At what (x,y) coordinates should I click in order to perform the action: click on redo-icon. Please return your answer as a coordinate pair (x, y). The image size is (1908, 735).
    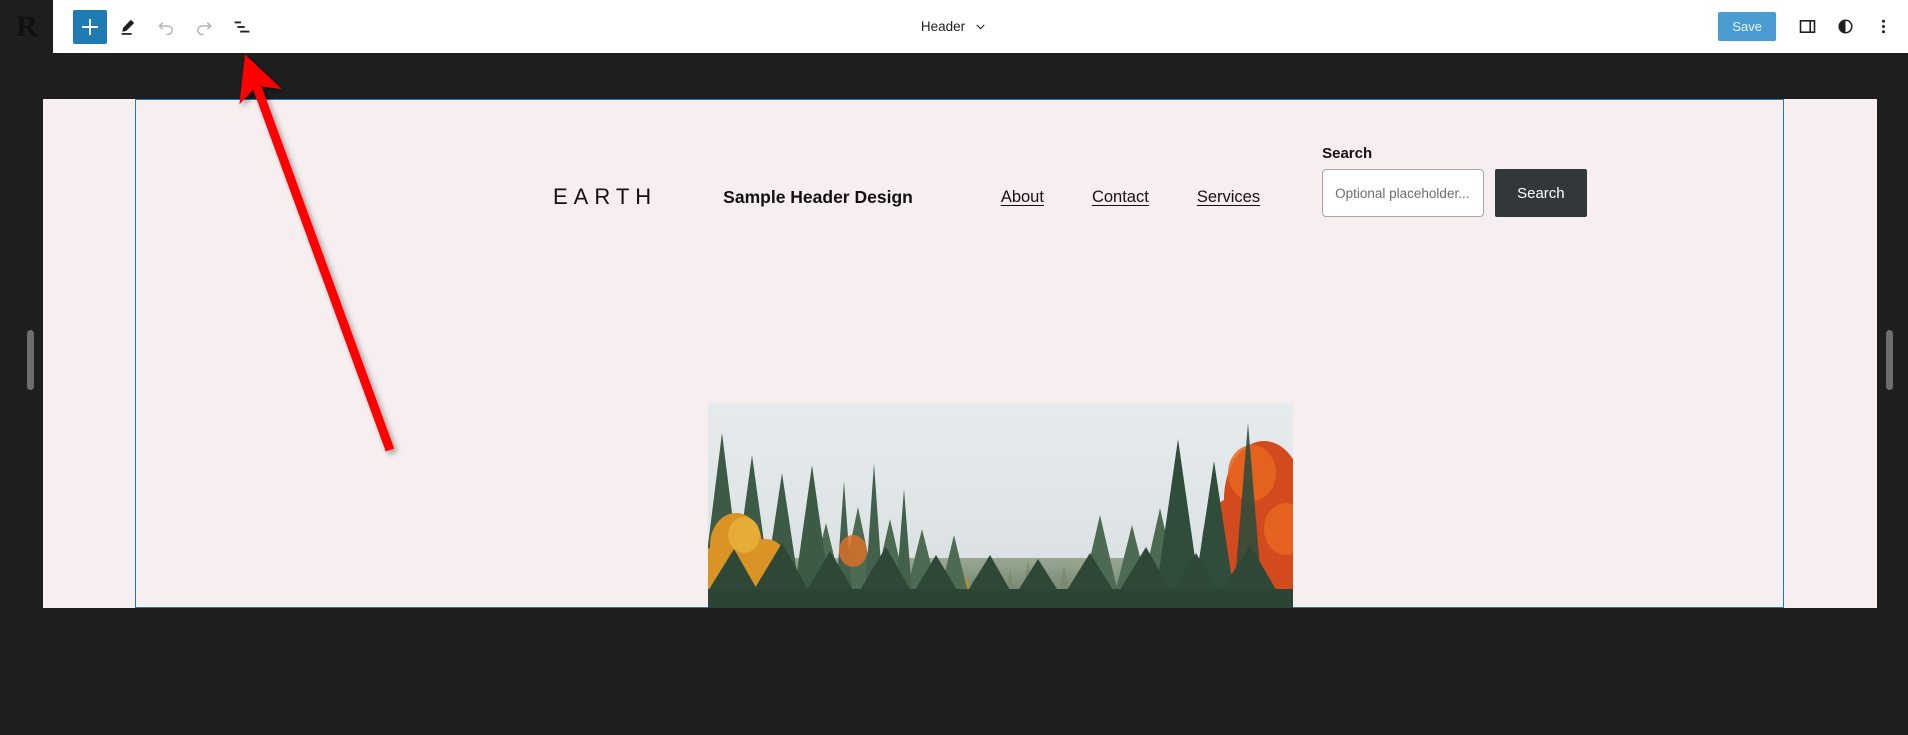
    Looking at the image, I should click on (204, 28).